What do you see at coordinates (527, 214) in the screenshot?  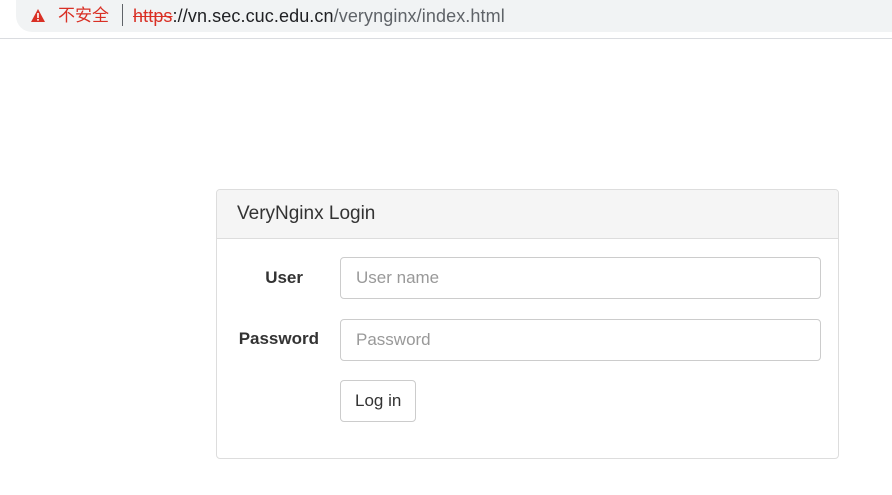 I see `login-panel-title: VeryNginx Login` at bounding box center [527, 214].